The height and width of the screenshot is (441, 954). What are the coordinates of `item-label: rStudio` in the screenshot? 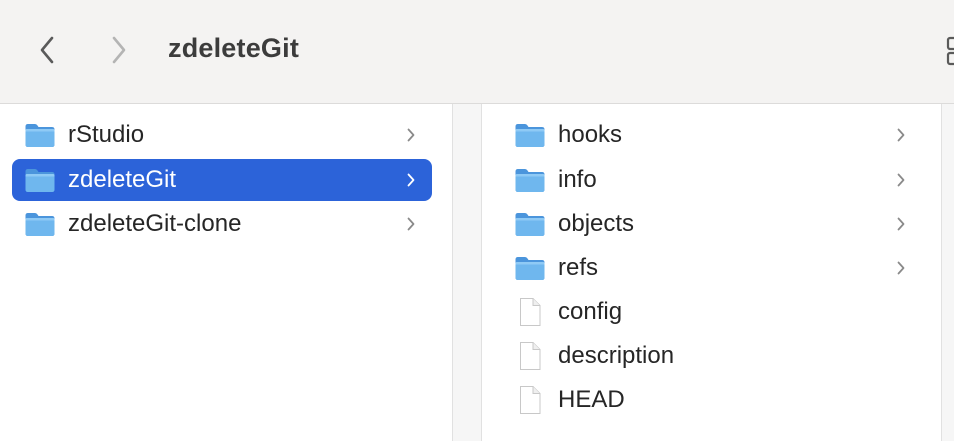 It's located at (106, 134).